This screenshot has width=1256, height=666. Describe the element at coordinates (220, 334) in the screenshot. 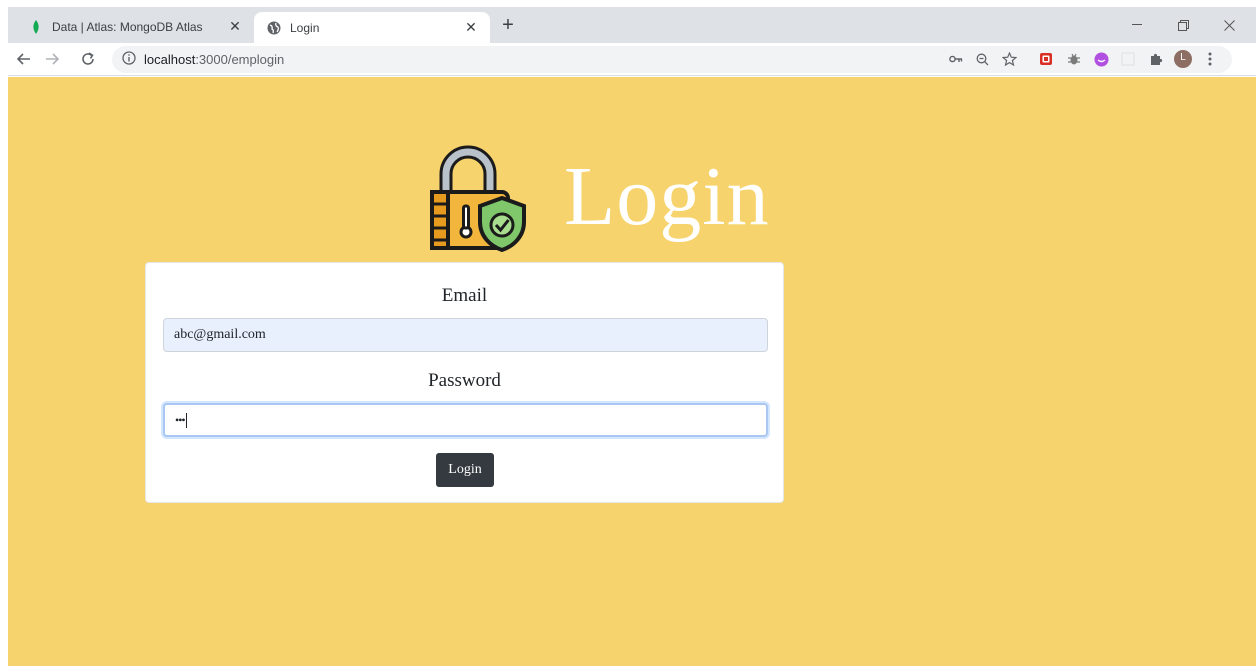

I see `email-value: abc@gmail.com` at that location.